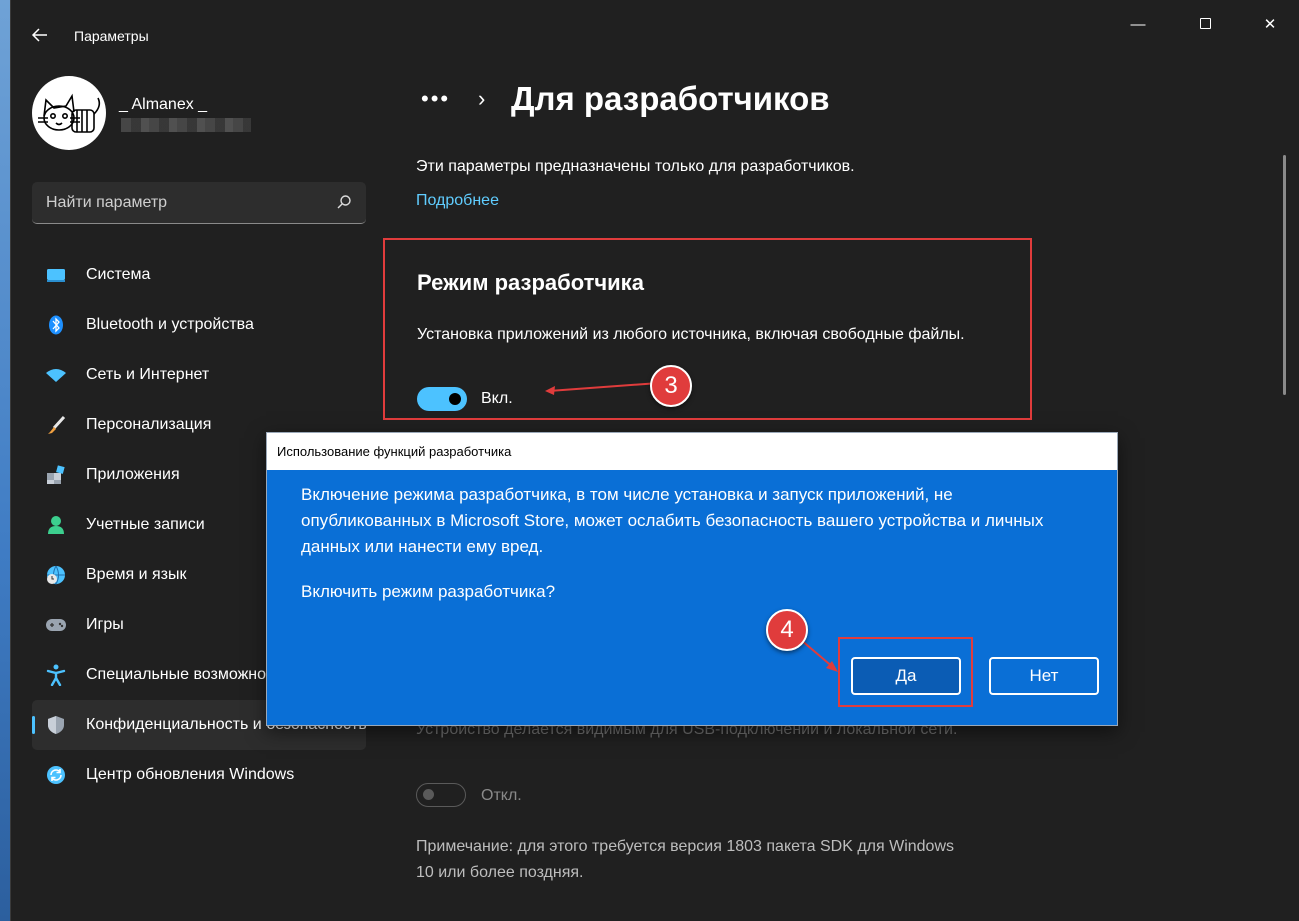  I want to click on sidebar-item-system: Система, so click(199, 275).